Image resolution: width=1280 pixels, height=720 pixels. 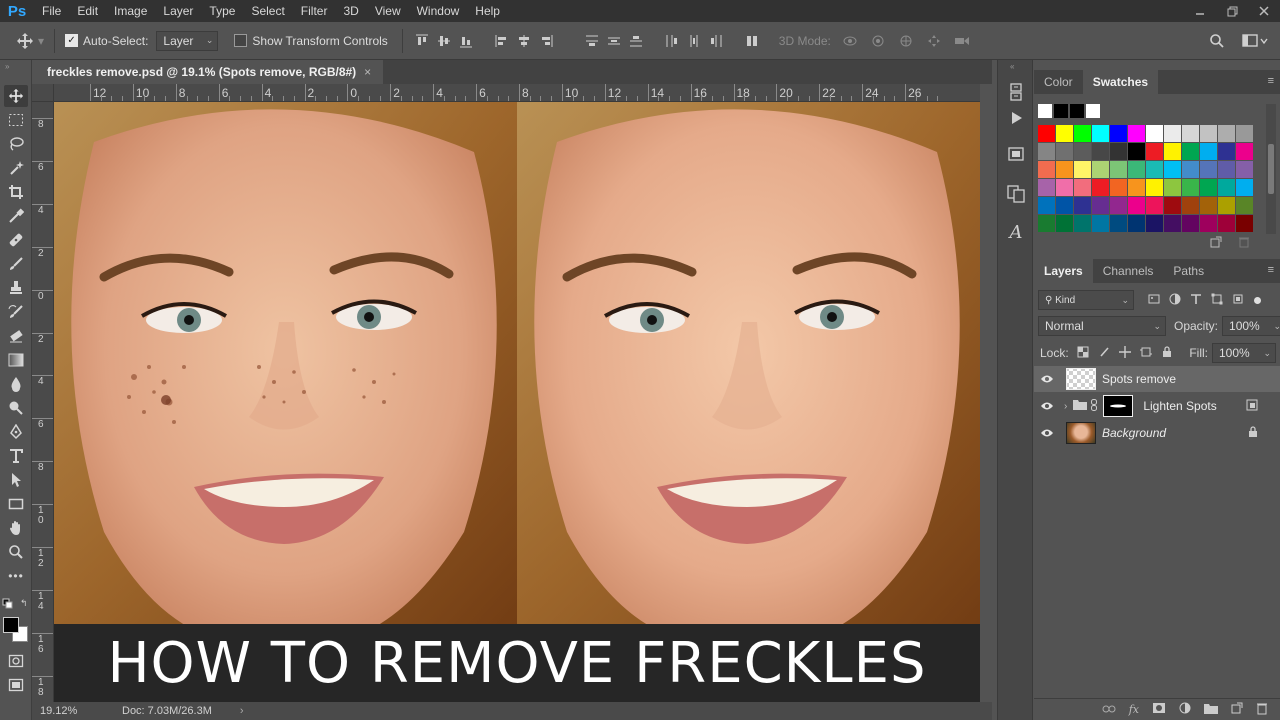 I want to click on tab-layers: Layers, so click(x=1063, y=271).